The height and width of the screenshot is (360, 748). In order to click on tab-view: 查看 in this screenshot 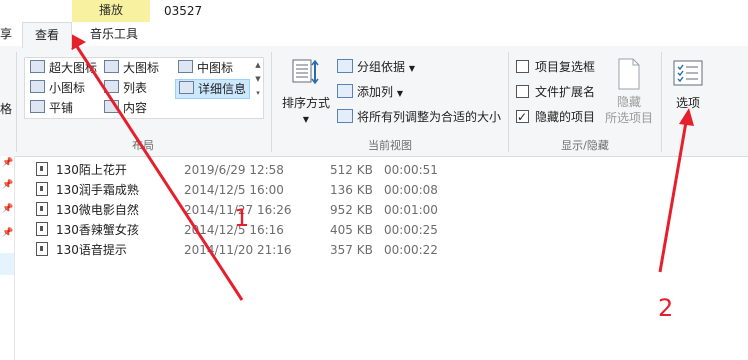, I will do `click(47, 35)`.